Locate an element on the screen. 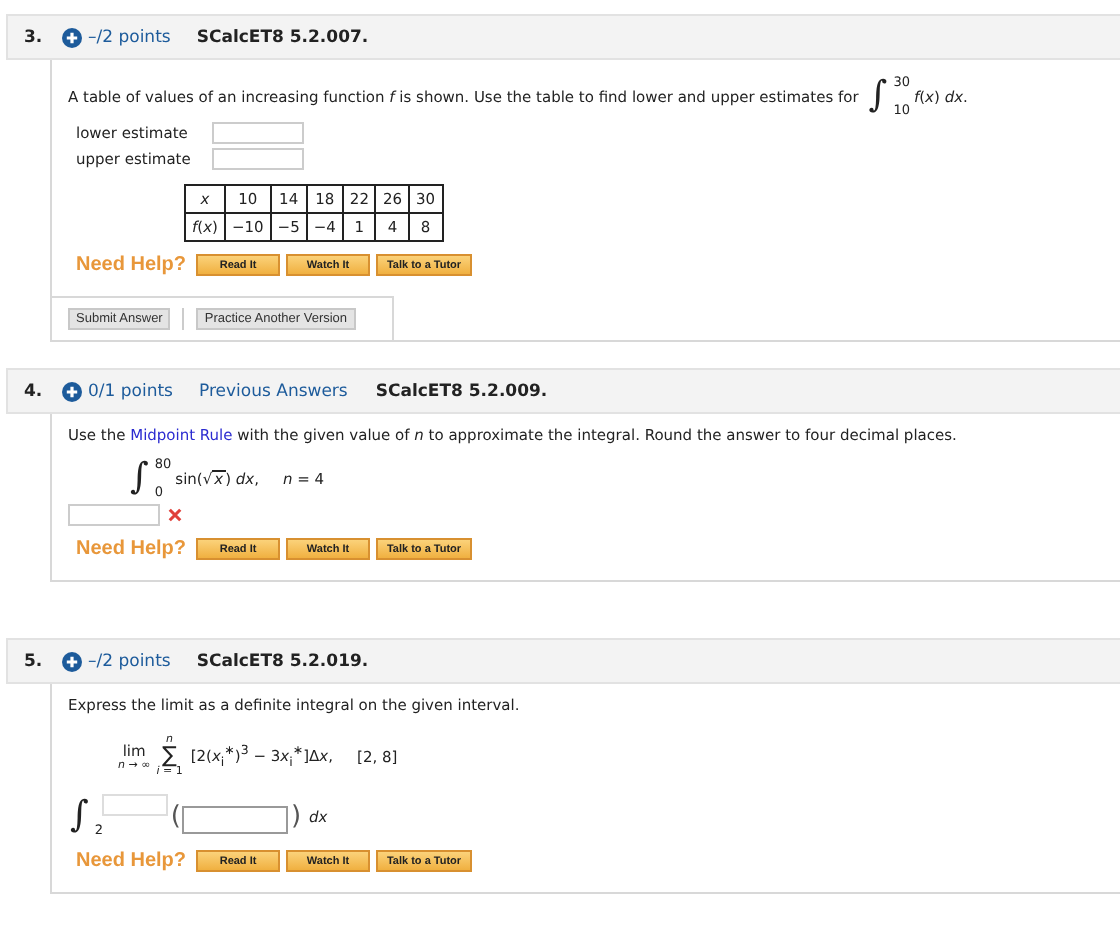 The image size is (1120, 946). parenthesis: ( is located at coordinates (175, 816).